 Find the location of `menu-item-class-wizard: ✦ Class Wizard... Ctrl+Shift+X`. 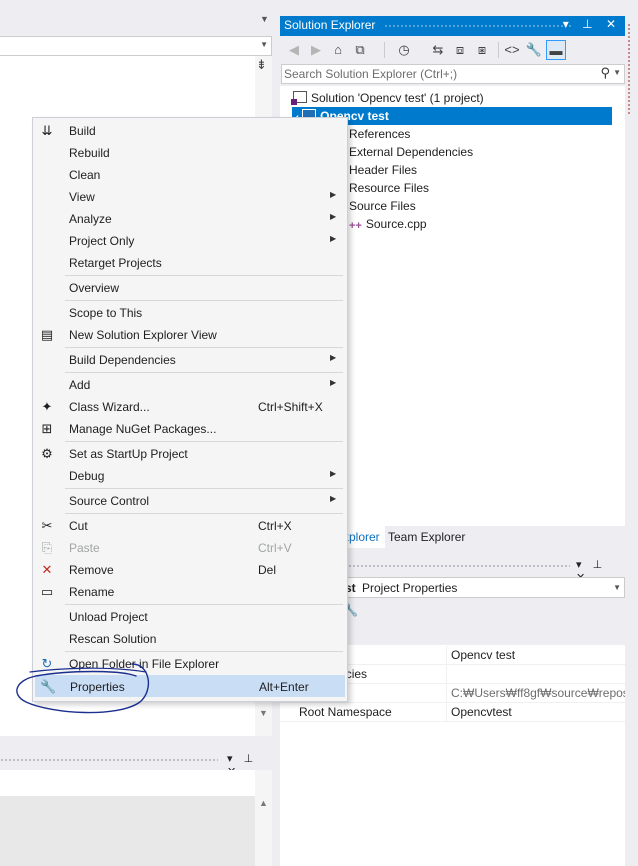

menu-item-class-wizard: ✦ Class Wizard... Ctrl+Shift+X is located at coordinates (190, 407).